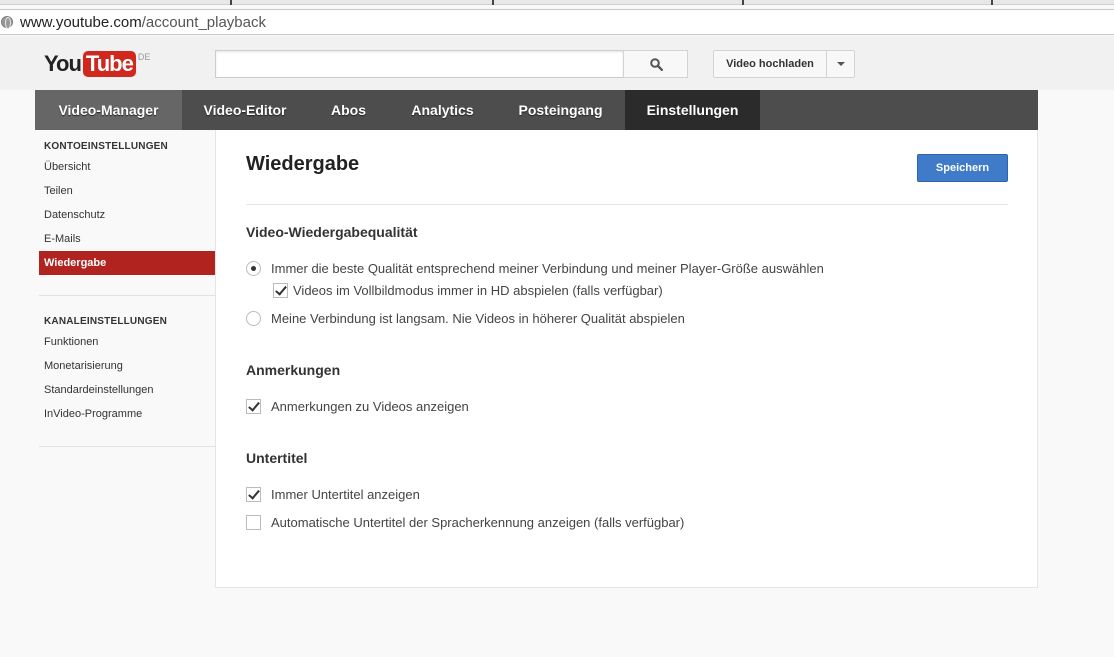 The height and width of the screenshot is (657, 1114). I want to click on channel-settings-heading: KANALEINSTELLUNGEN, so click(106, 321).